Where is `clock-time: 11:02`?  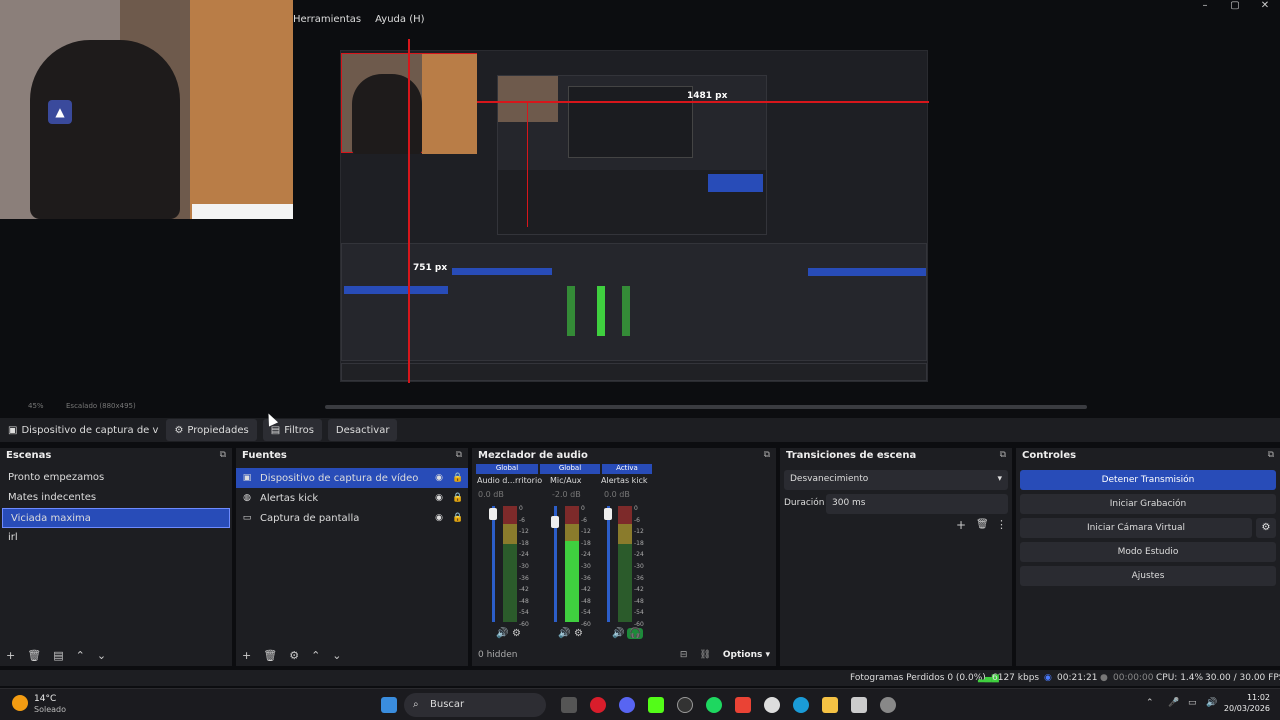
clock-time: 11:02 is located at coordinates (1248, 697).